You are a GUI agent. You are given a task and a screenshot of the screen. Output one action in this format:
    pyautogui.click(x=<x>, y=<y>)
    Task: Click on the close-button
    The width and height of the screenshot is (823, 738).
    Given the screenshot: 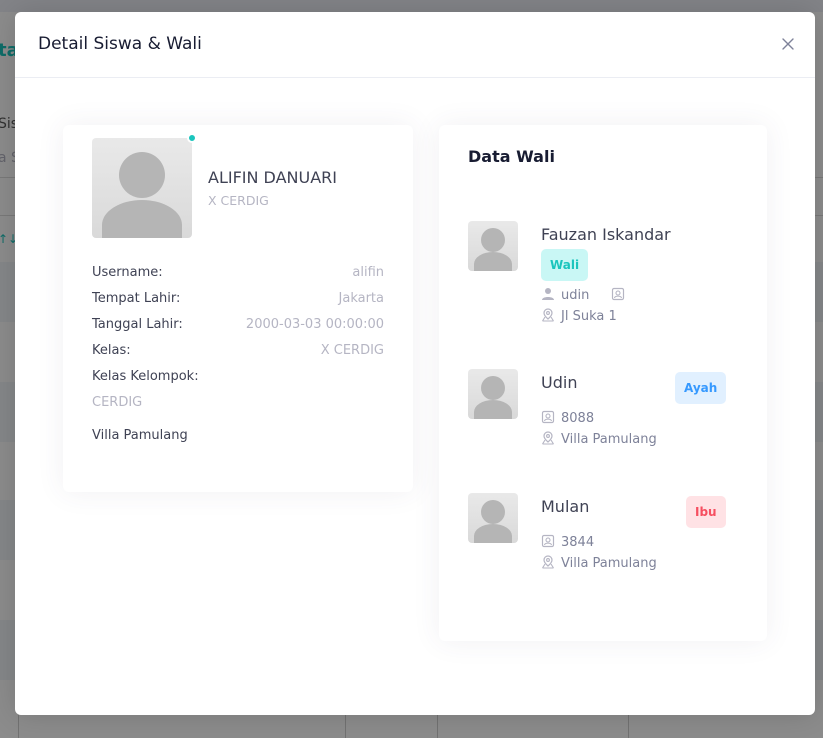 What is the action you would take?
    pyautogui.click(x=788, y=44)
    